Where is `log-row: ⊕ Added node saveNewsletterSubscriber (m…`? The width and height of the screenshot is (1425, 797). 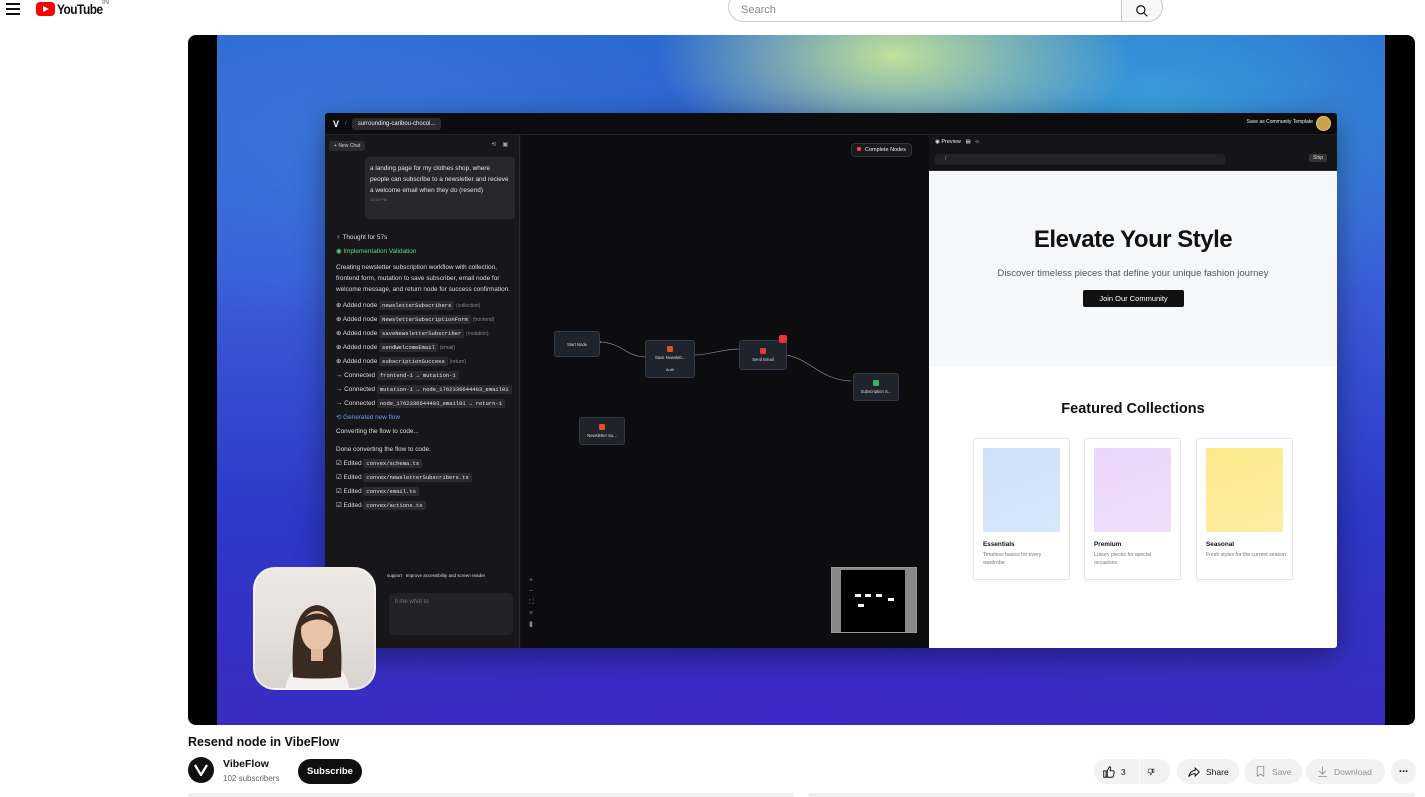
log-row: ⊕ Added node saveNewsletterSubscriber (m… is located at coordinates (412, 333).